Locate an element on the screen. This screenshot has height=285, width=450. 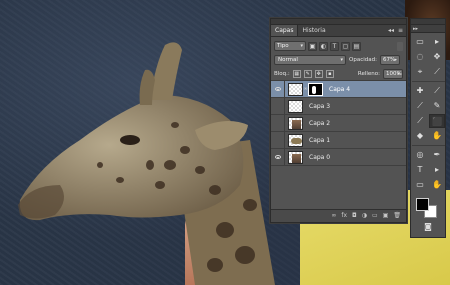
lock-all-icon: ▪ is located at coordinates (329, 73).